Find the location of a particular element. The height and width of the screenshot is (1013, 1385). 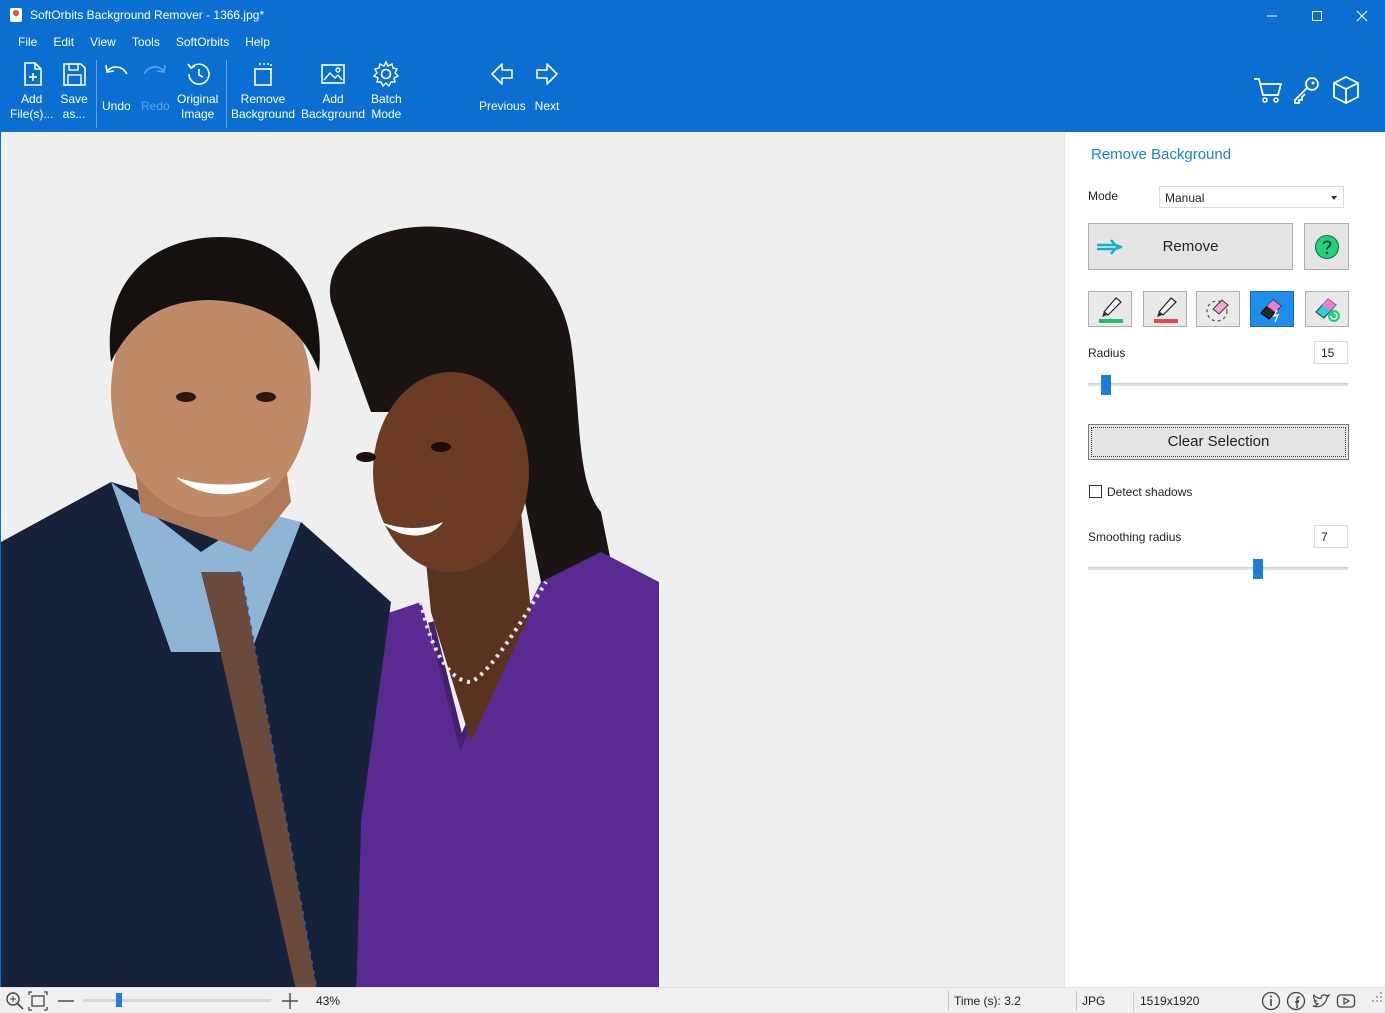

minimize-button is located at coordinates (1272, 15).